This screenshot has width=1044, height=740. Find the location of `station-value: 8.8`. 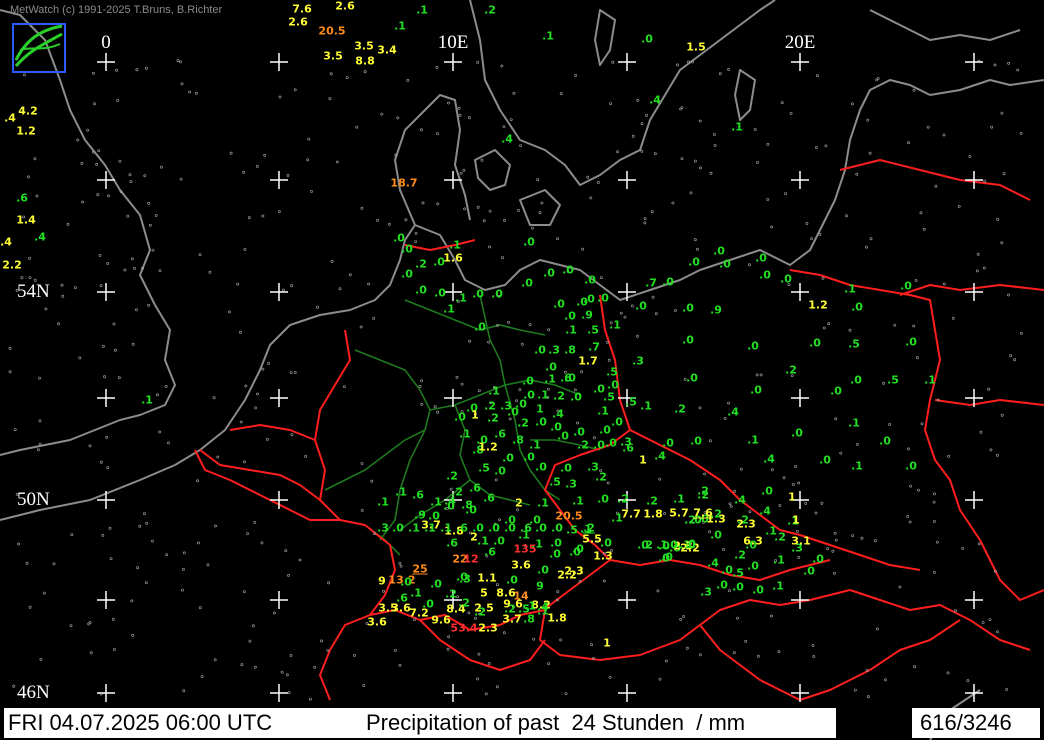

station-value: 8.8 is located at coordinates (365, 61).